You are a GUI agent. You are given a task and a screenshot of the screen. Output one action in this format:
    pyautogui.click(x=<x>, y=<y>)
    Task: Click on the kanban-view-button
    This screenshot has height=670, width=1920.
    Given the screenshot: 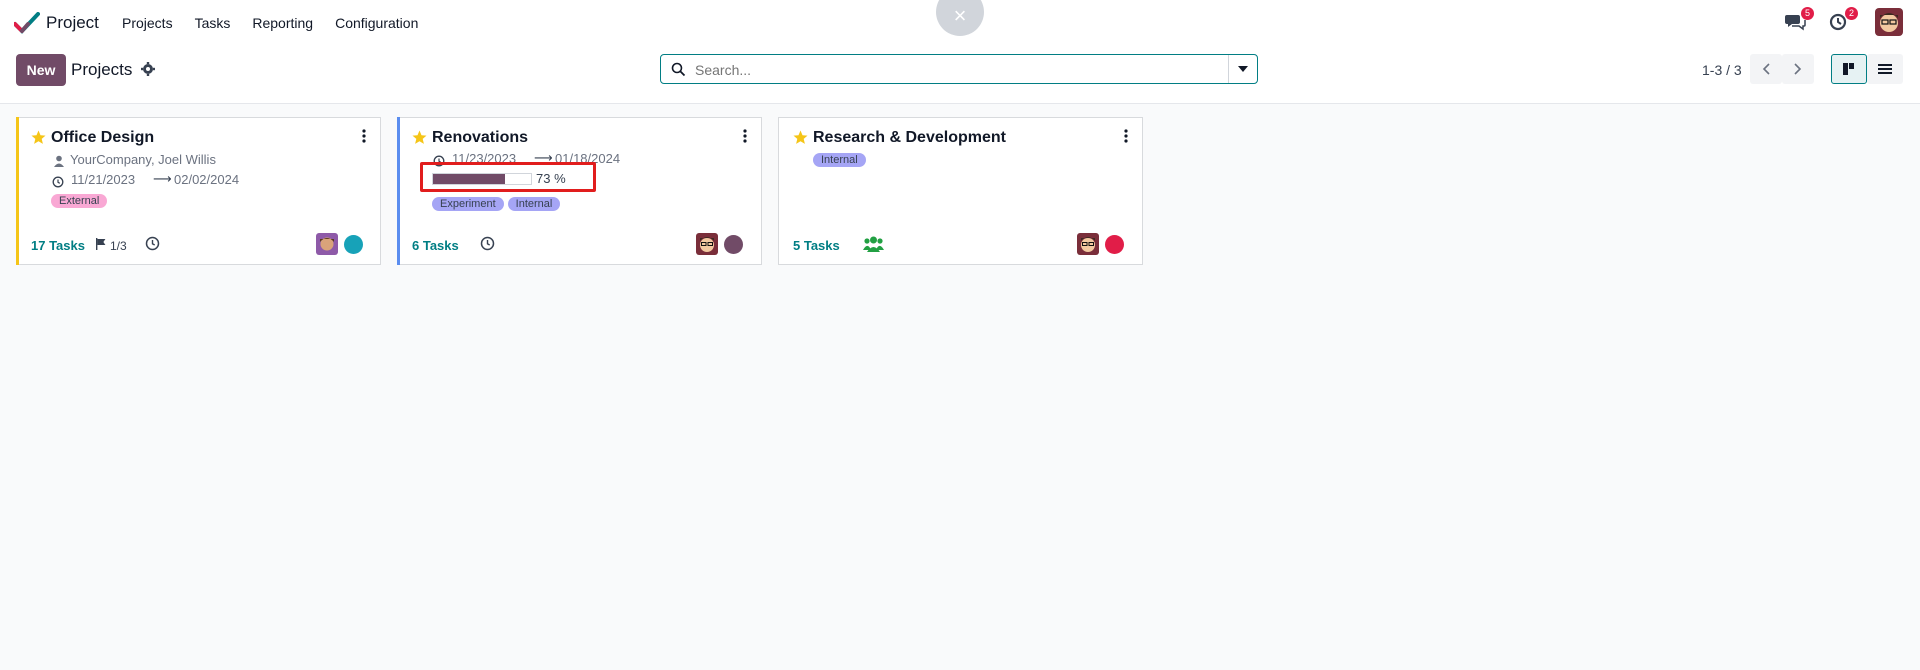 What is the action you would take?
    pyautogui.click(x=1849, y=69)
    